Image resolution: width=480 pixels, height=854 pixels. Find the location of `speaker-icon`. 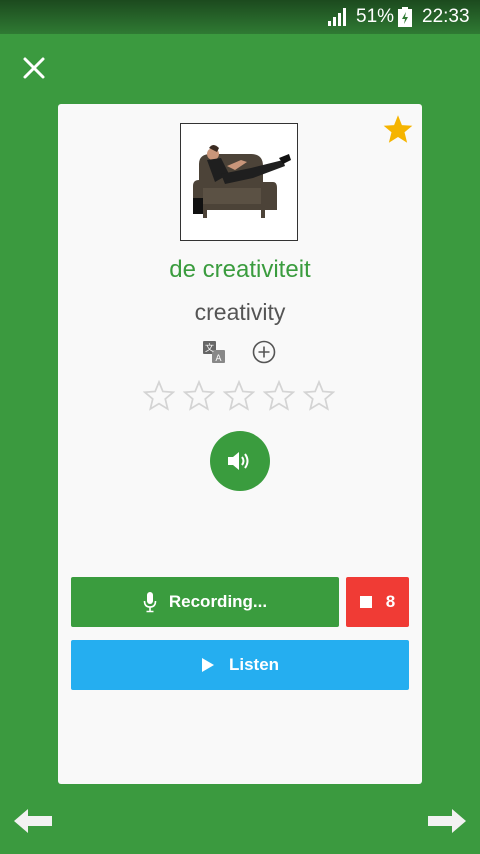

speaker-icon is located at coordinates (238, 461).